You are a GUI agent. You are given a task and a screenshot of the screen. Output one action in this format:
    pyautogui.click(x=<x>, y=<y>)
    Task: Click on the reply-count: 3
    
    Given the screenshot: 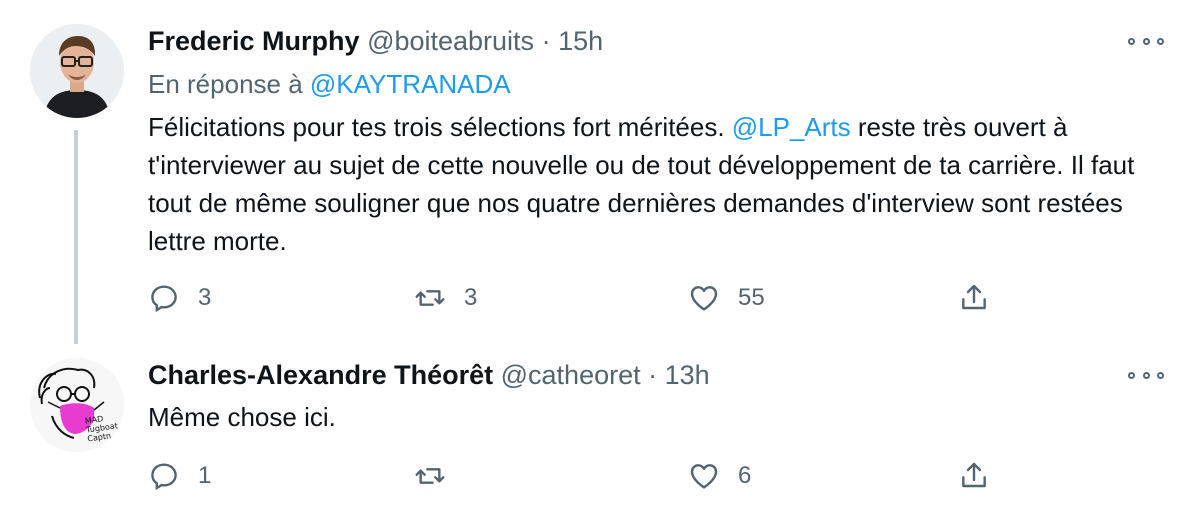 What is the action you would take?
    pyautogui.click(x=205, y=297)
    